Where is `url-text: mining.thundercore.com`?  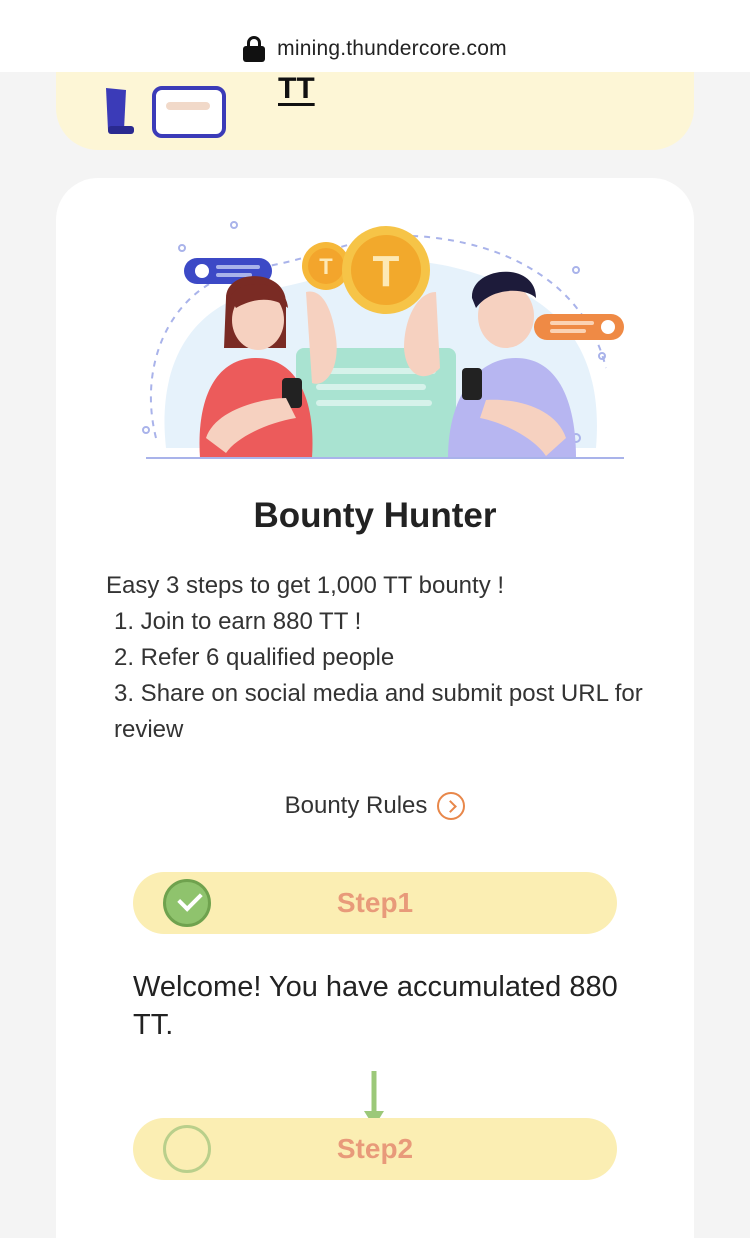 url-text: mining.thundercore.com is located at coordinates (392, 49).